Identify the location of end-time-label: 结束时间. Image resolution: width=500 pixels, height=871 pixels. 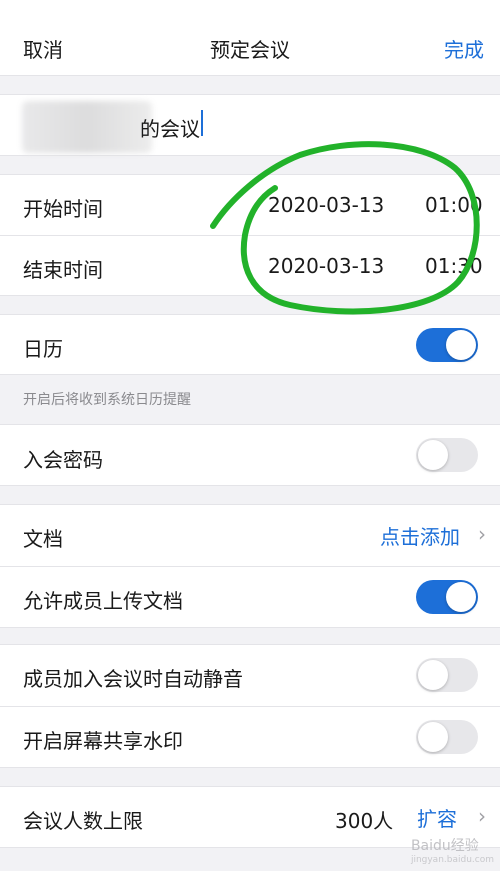
(63, 270).